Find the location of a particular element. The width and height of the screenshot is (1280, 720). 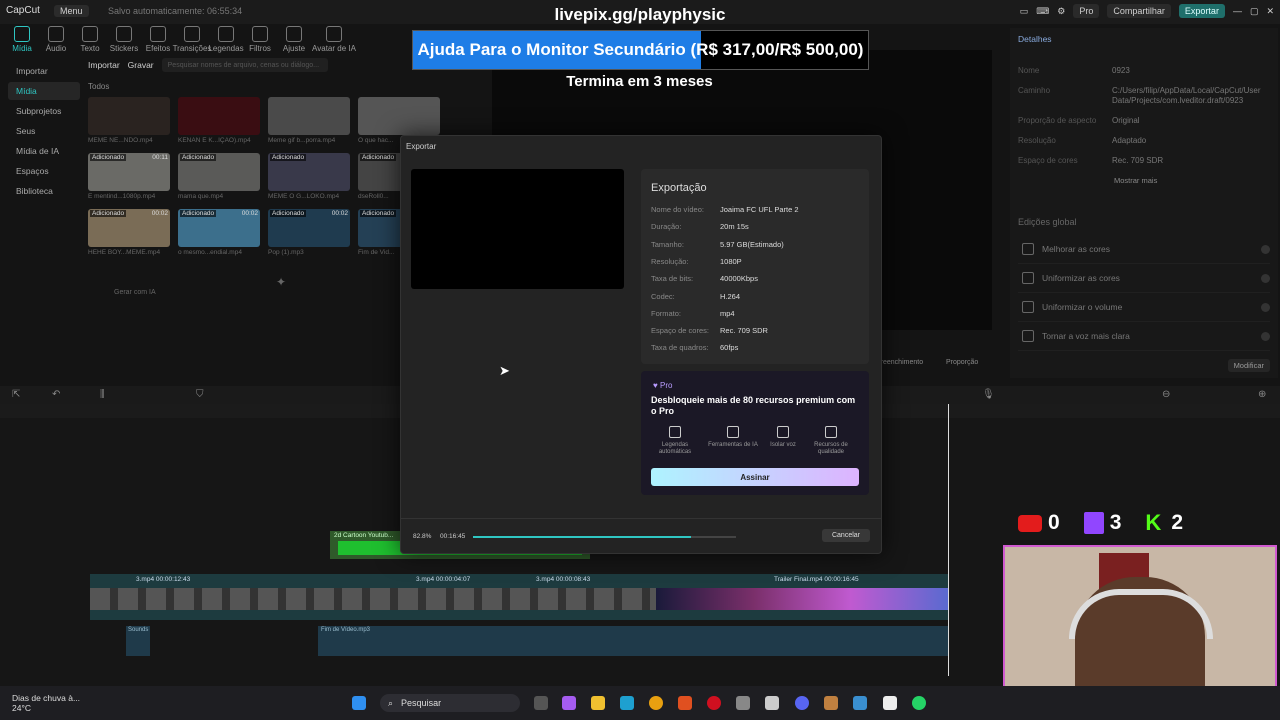

split-icon: ⫼ is located at coordinates (102, 394).